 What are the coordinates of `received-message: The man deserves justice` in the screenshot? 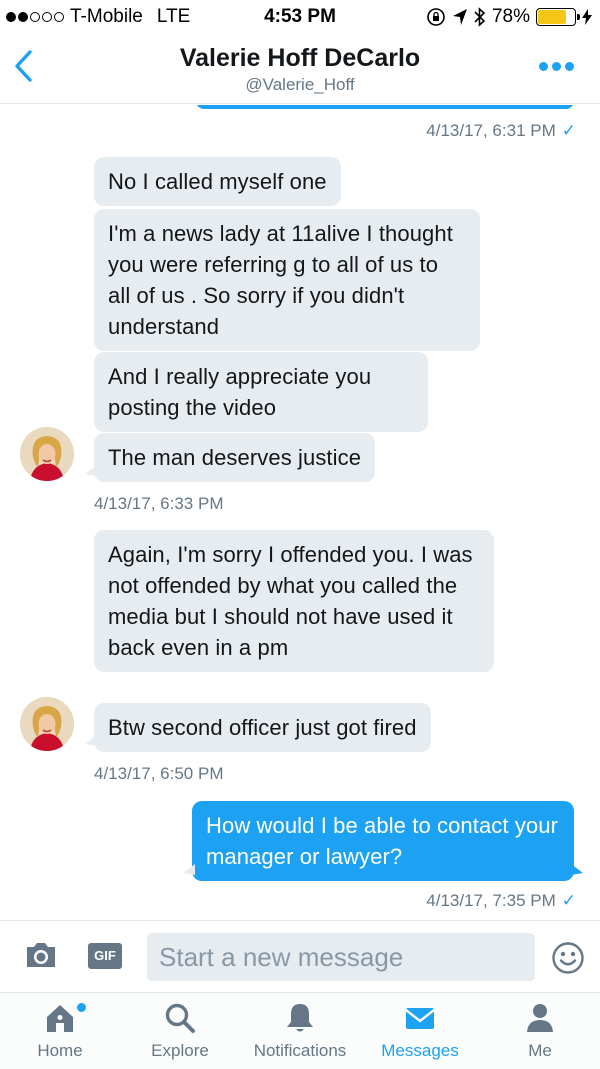 It's located at (230, 457).